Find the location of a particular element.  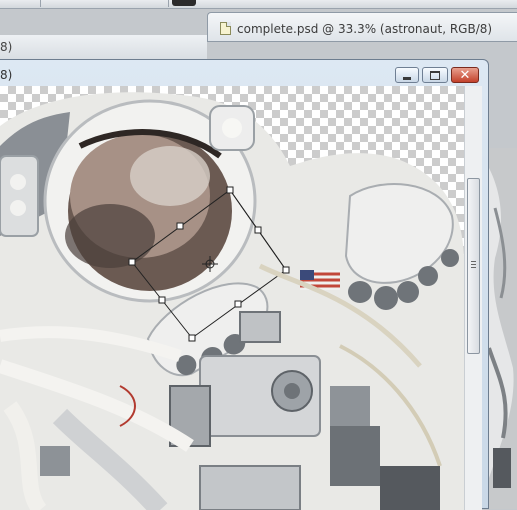

maximize-button is located at coordinates (435, 75).